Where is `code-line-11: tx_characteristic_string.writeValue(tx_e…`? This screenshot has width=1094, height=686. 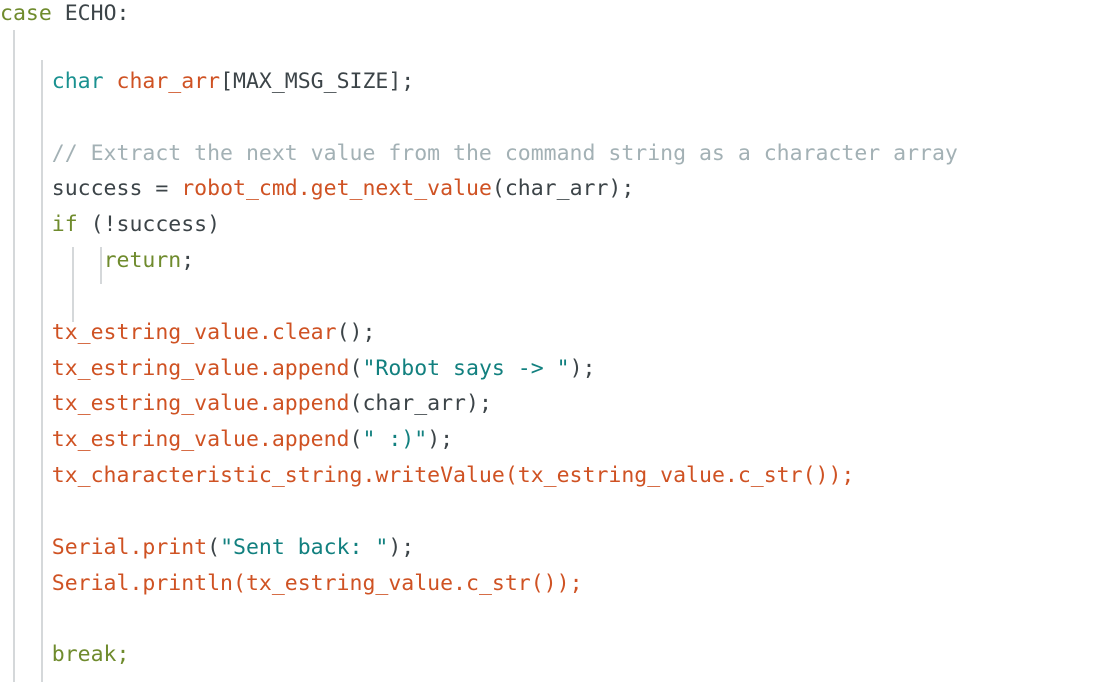
code-line-11: tx_characteristic_string.writeValue(tx_e… is located at coordinates (547, 476).